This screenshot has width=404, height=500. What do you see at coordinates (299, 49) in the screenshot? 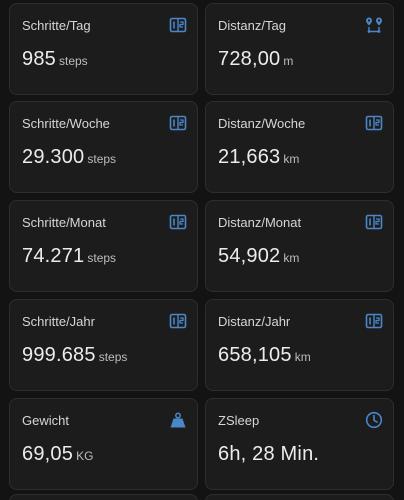
I see `card-distanz-tag: Distanz/Tag 728,00 m` at bounding box center [299, 49].